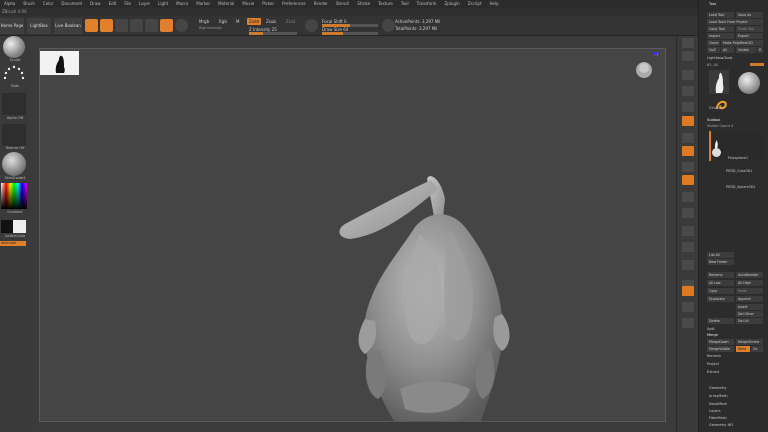  I want to click on local-icon, so click(688, 151).